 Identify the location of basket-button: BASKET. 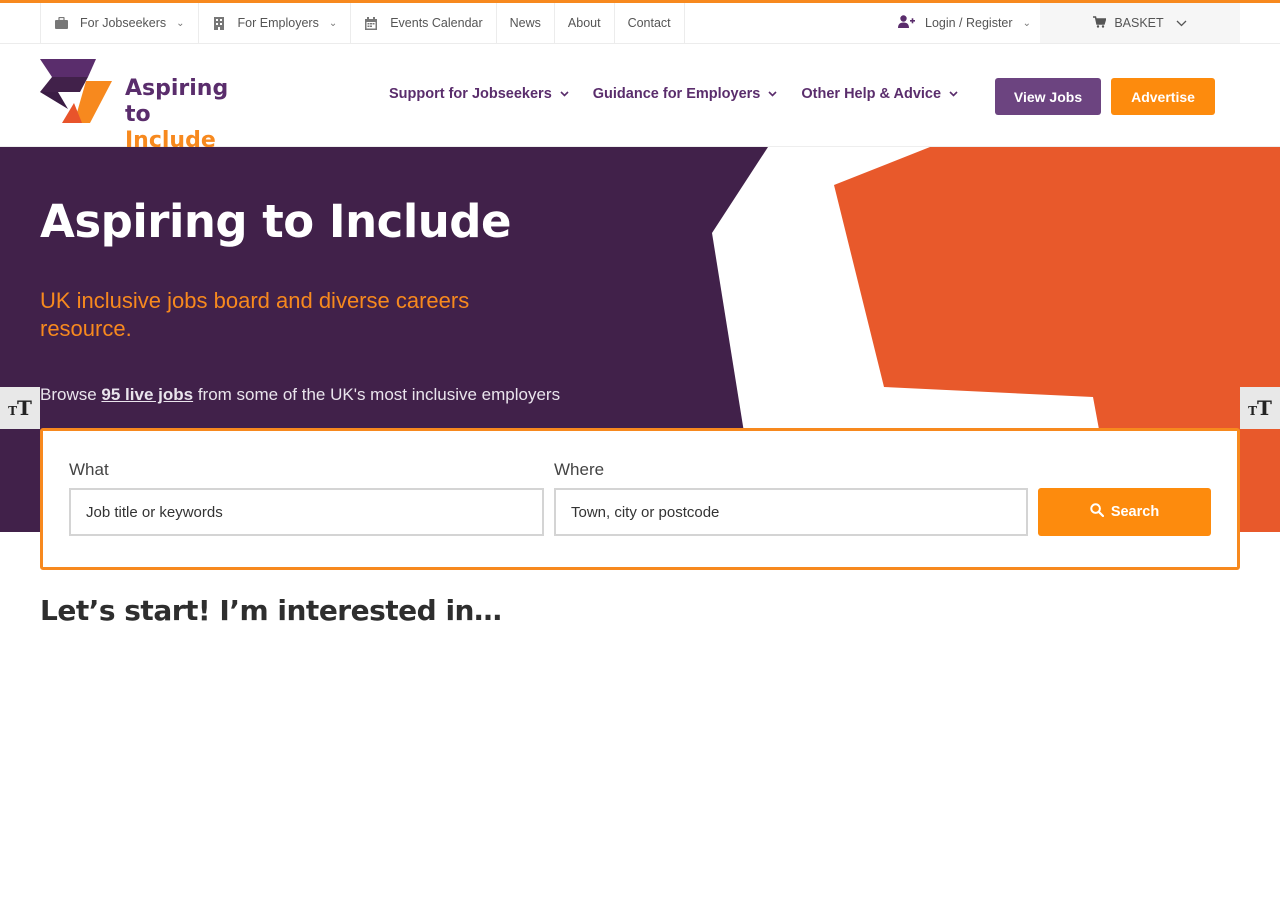
(1140, 23).